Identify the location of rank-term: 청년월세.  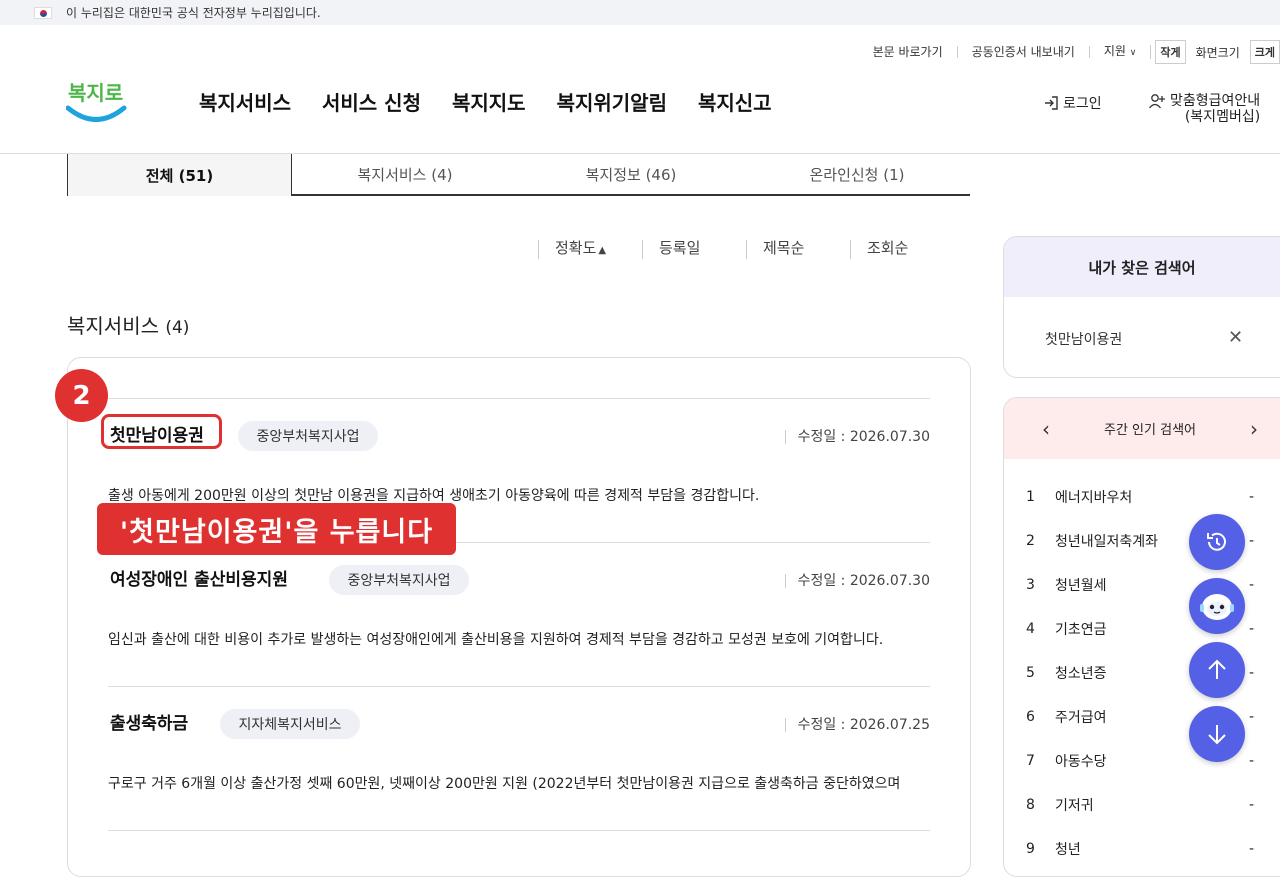
(1081, 586).